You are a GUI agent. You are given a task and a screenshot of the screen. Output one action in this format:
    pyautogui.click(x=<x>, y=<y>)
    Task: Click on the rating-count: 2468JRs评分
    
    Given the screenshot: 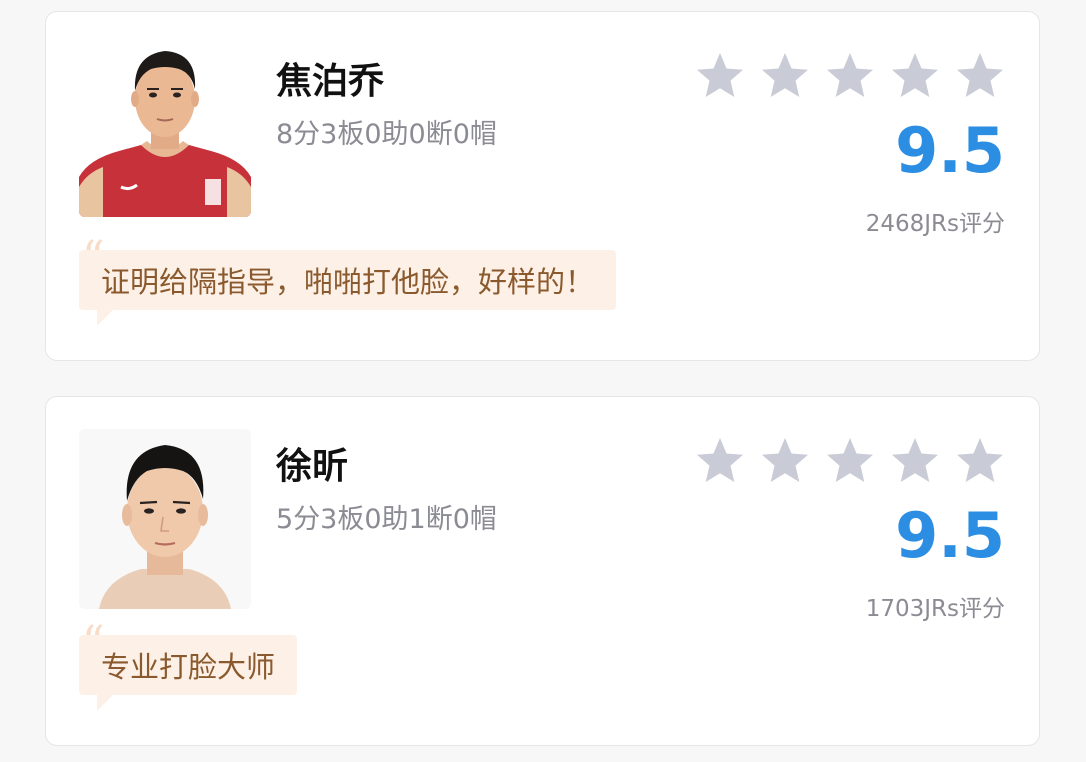 What is the action you would take?
    pyautogui.click(x=935, y=224)
    